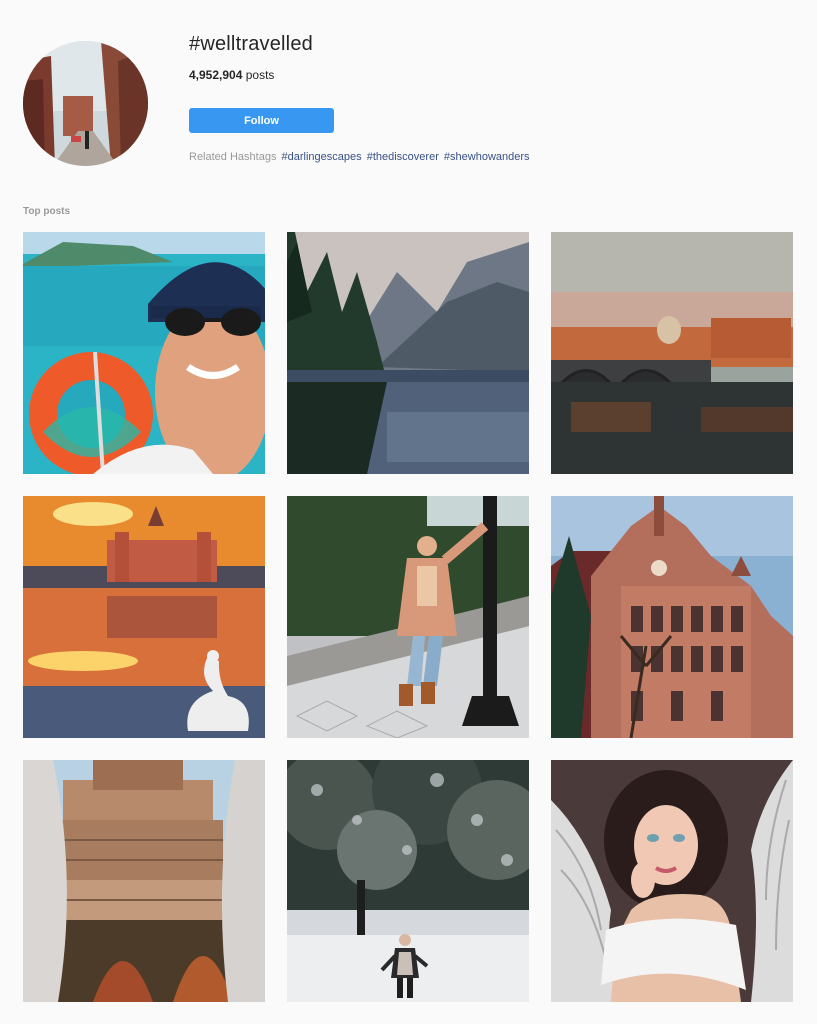  Describe the element at coordinates (260, 75) in the screenshot. I see `post-count-label: posts` at that location.